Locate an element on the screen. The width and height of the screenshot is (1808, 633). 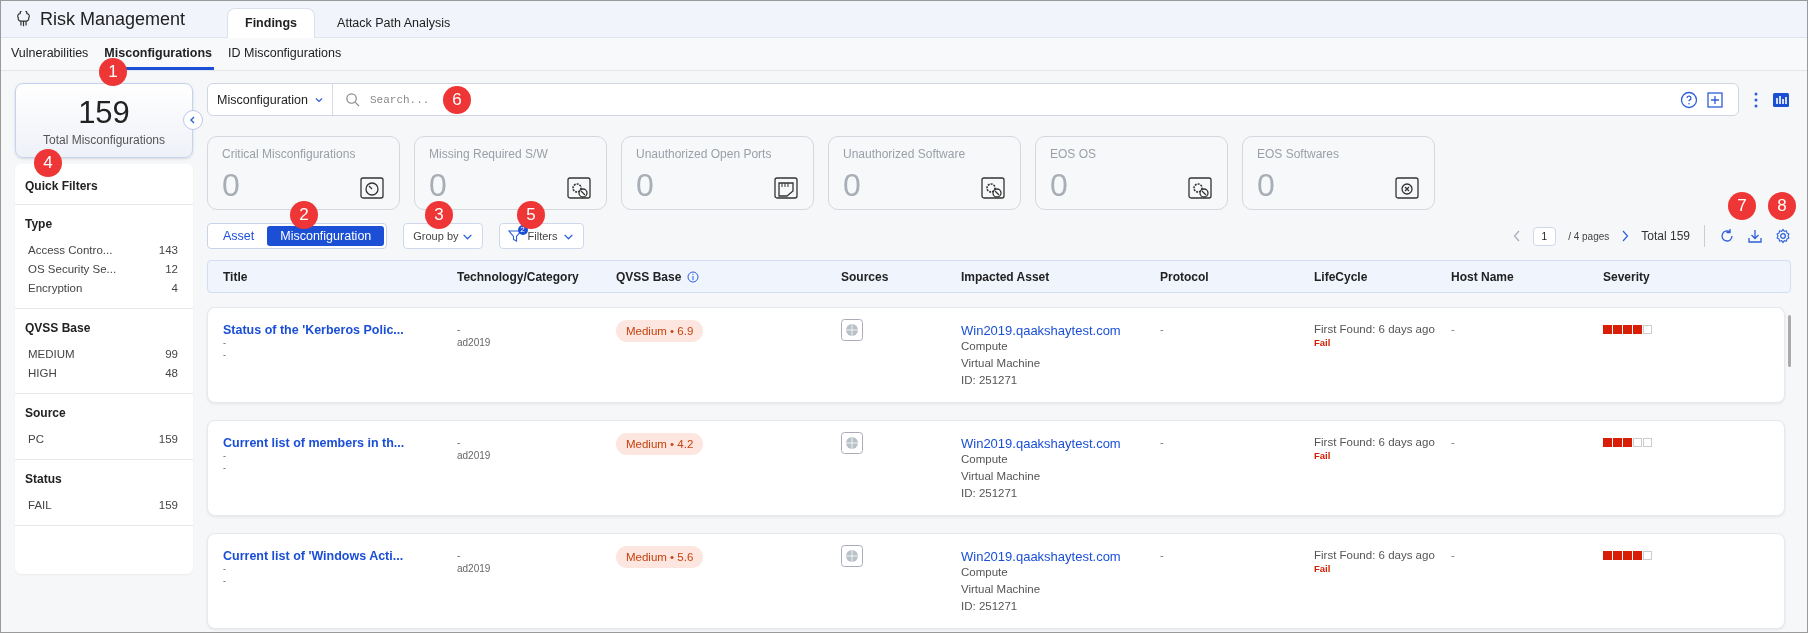
filter-label: MEDIUM is located at coordinates (51, 354).